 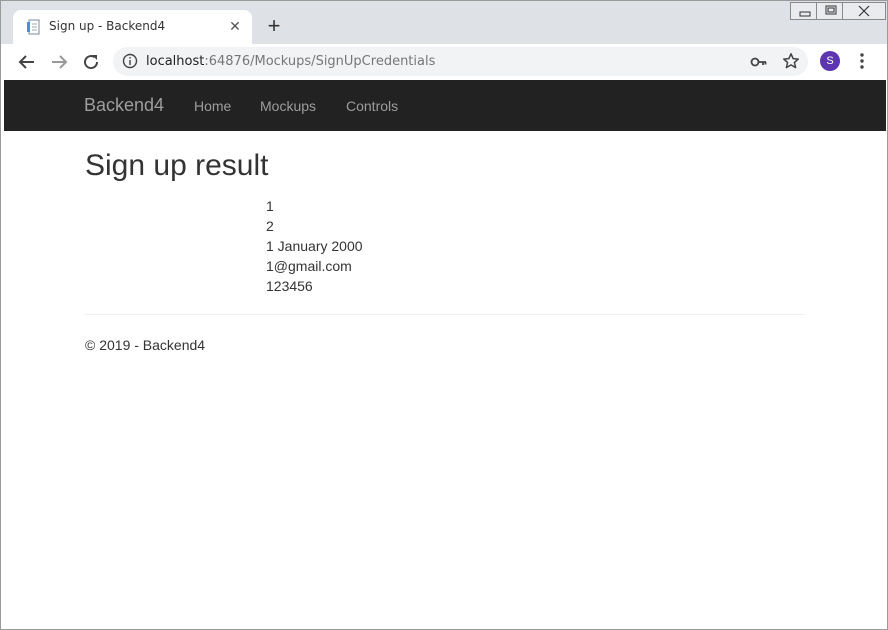 What do you see at coordinates (274, 26) in the screenshot?
I see `new-tab-icon: +` at bounding box center [274, 26].